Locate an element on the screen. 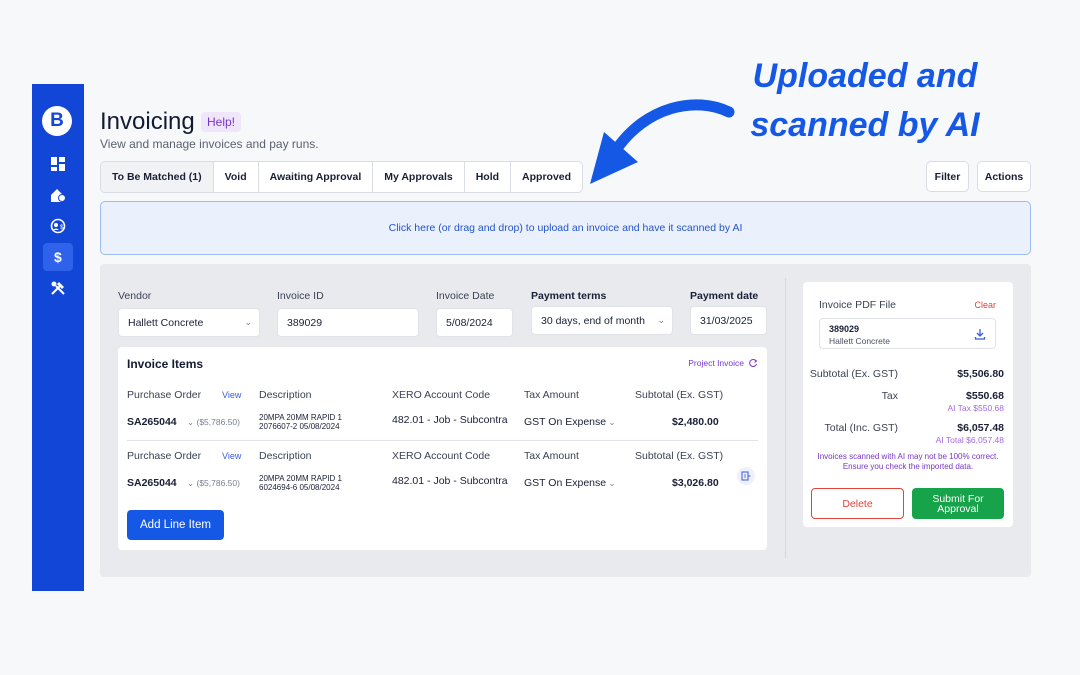 The image size is (1080, 675). project-invoice-label: Project Invoice is located at coordinates (716, 363).